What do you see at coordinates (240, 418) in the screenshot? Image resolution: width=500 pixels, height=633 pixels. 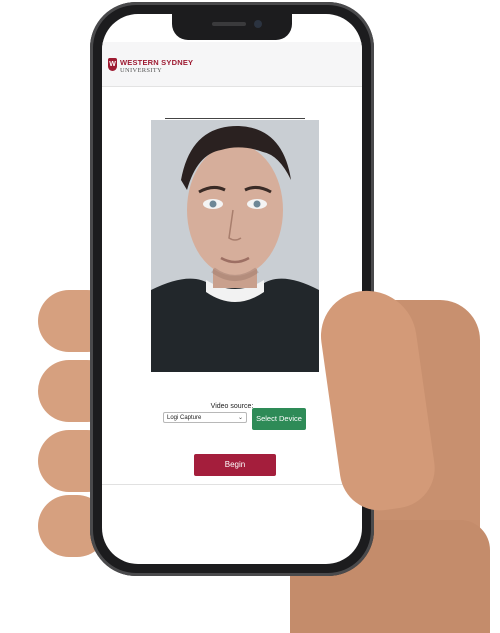 I see `chevron-down-icon: ⌄` at bounding box center [240, 418].